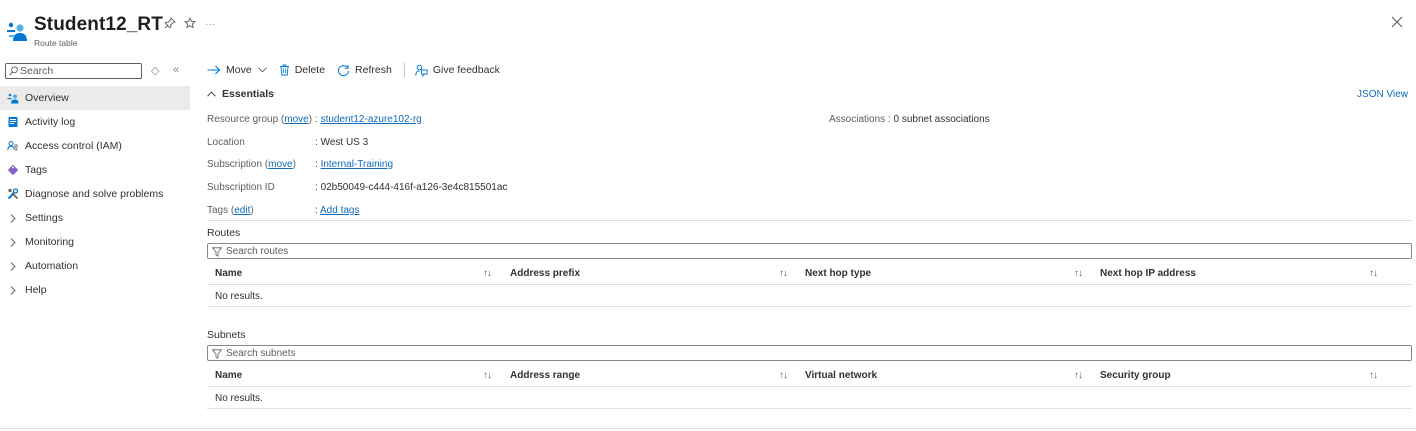 Image resolution: width=1416 pixels, height=431 pixels. What do you see at coordinates (13, 170) in the screenshot?
I see `tag-icon` at bounding box center [13, 170].